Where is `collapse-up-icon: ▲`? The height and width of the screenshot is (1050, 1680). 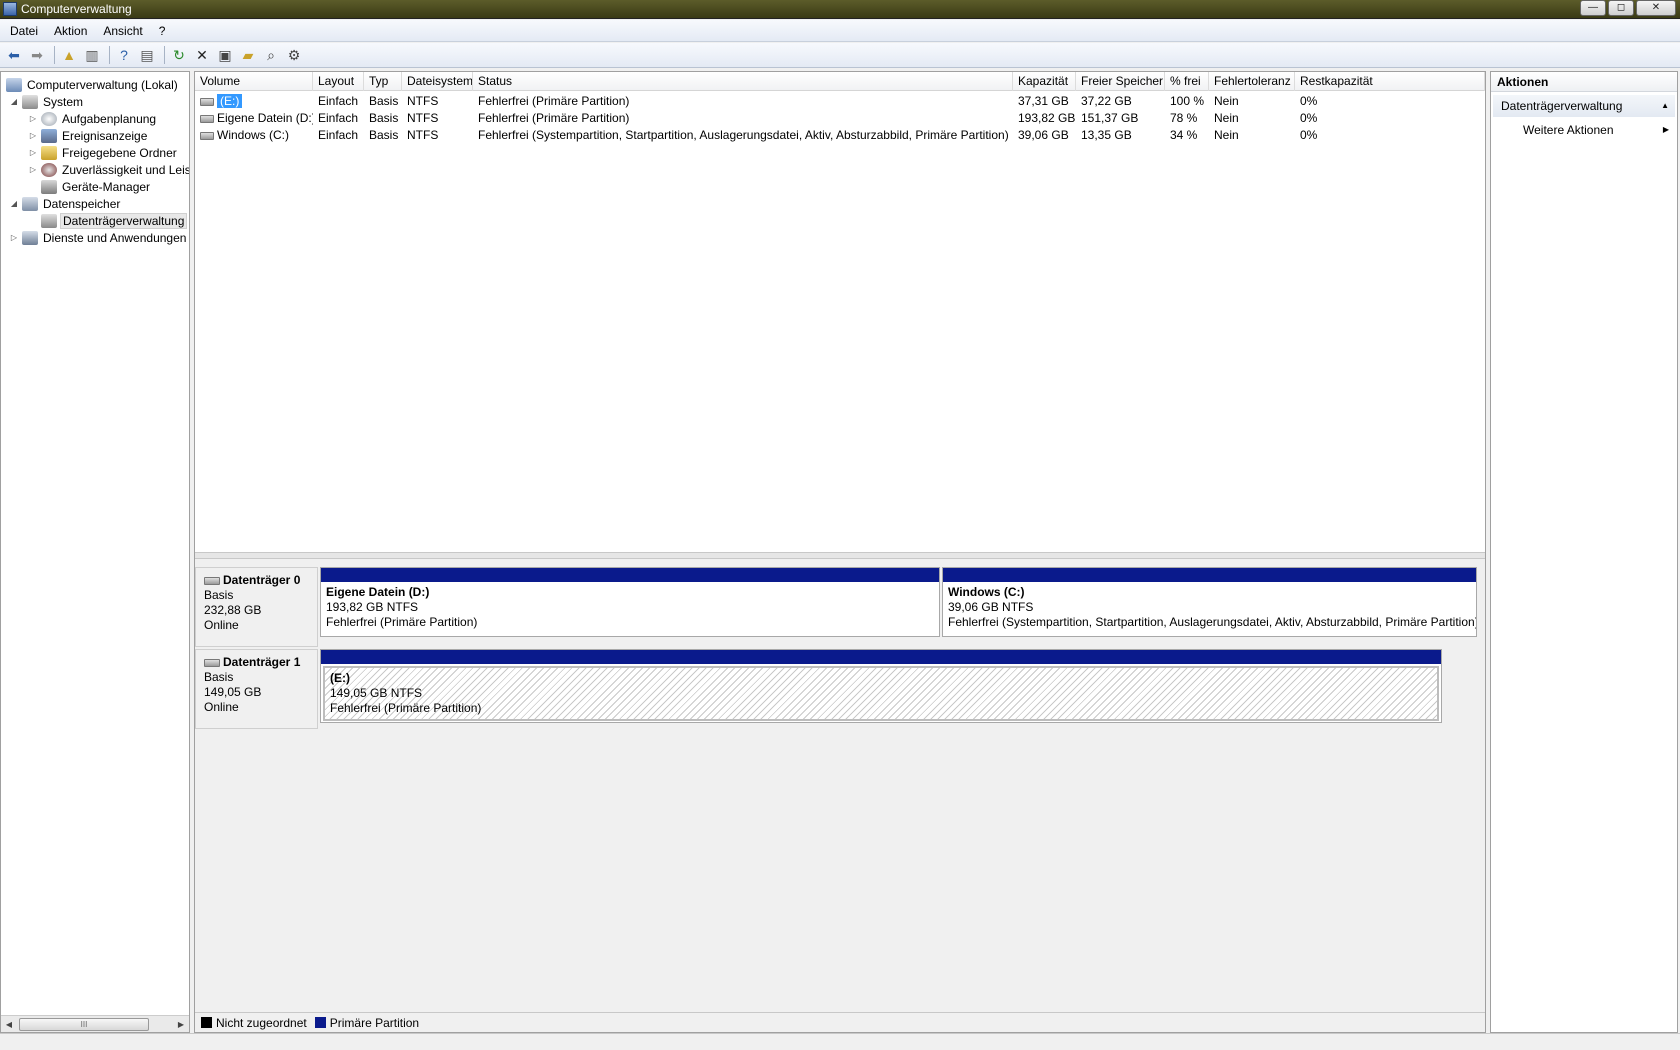 collapse-up-icon: ▲ is located at coordinates (1665, 106).